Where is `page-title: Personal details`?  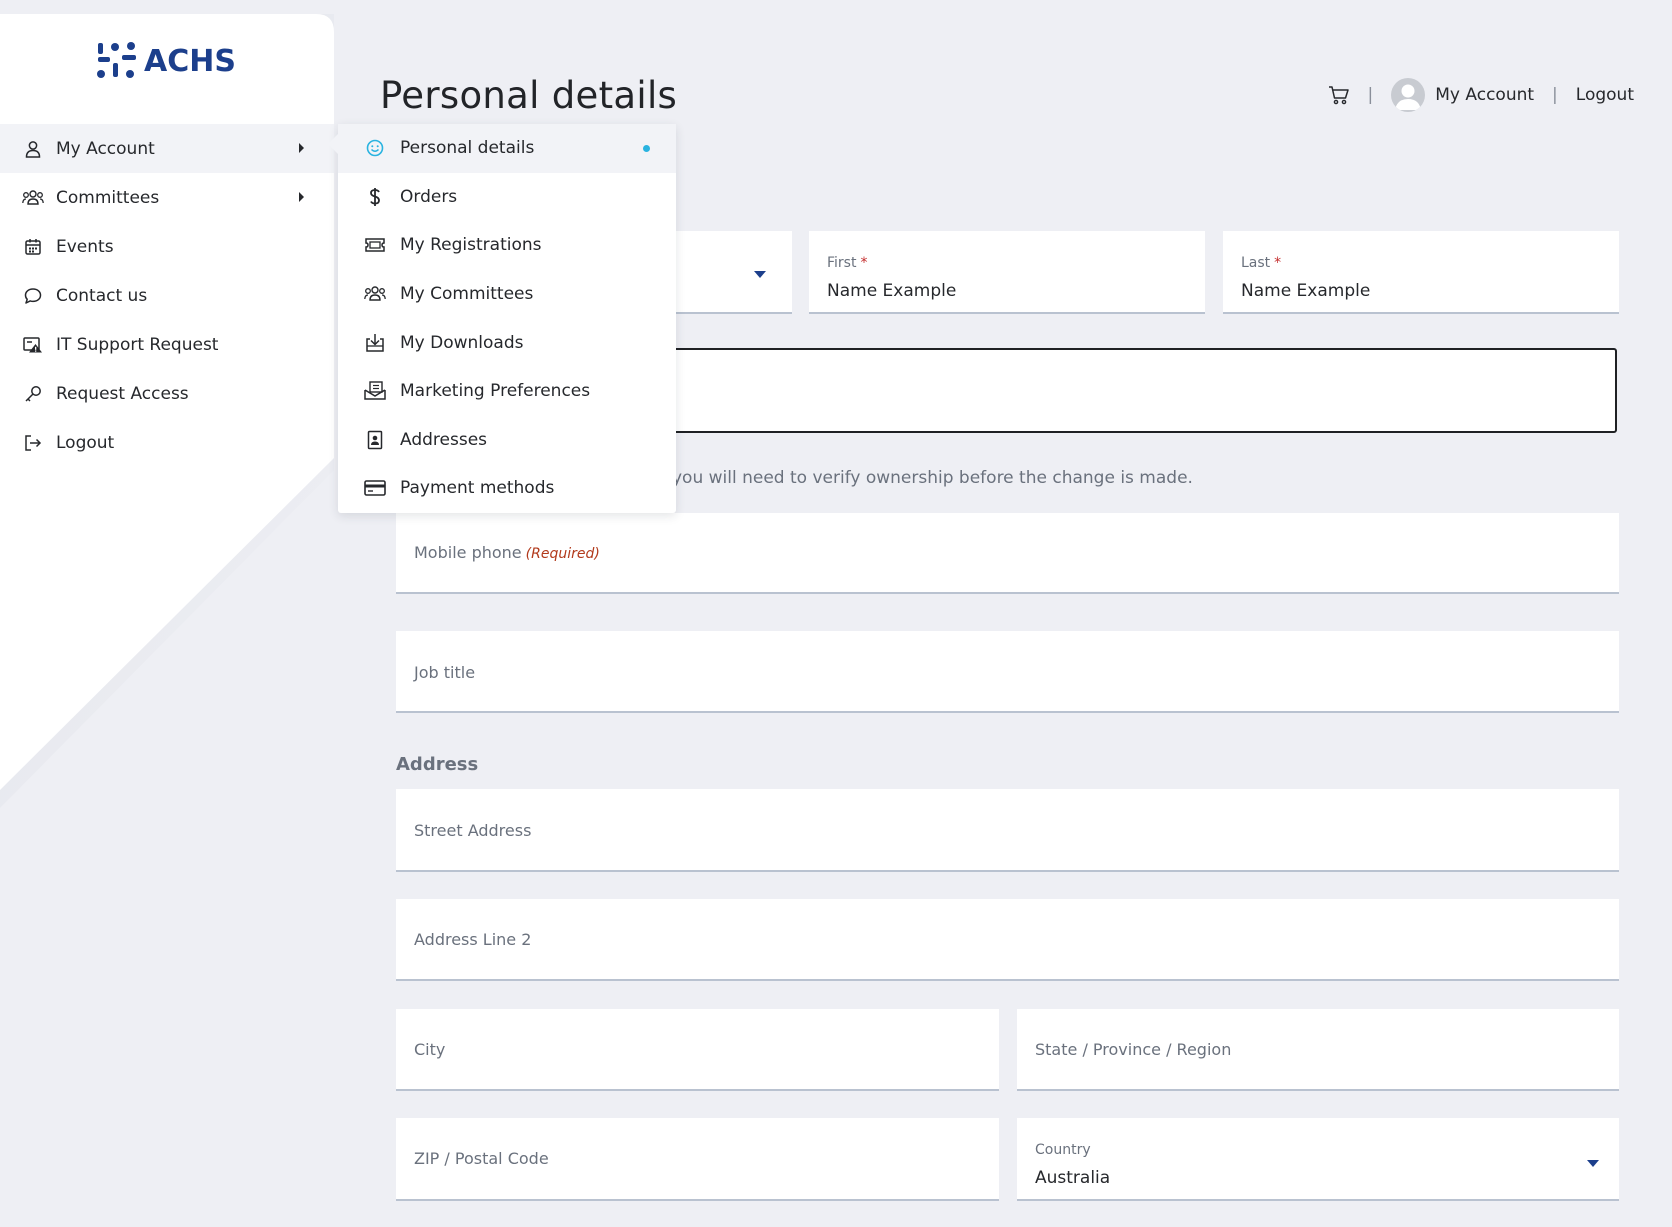
page-title: Personal details is located at coordinates (529, 95).